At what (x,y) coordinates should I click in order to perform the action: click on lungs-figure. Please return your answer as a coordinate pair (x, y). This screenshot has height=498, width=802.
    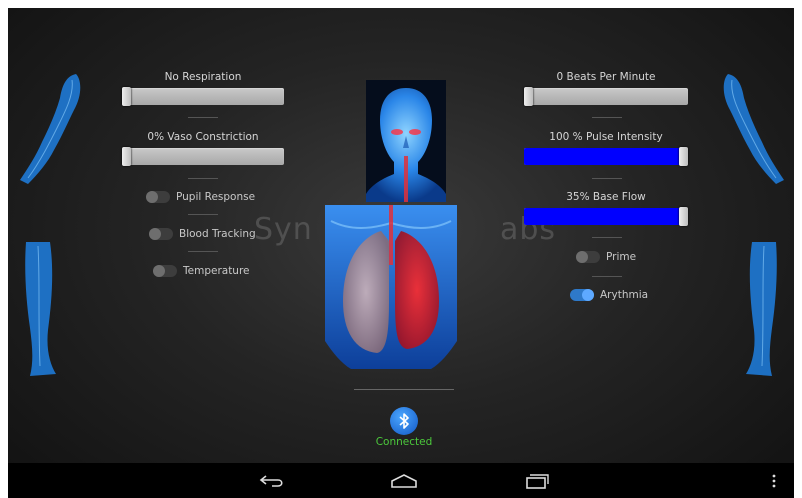
    Looking at the image, I should click on (391, 287).